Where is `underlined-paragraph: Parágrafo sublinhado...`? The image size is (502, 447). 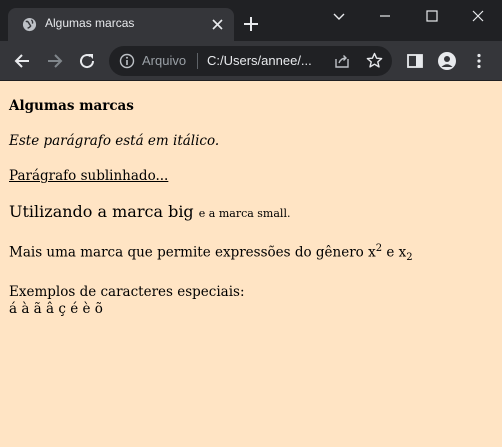 underlined-paragraph: Parágrafo sublinhado... is located at coordinates (89, 176).